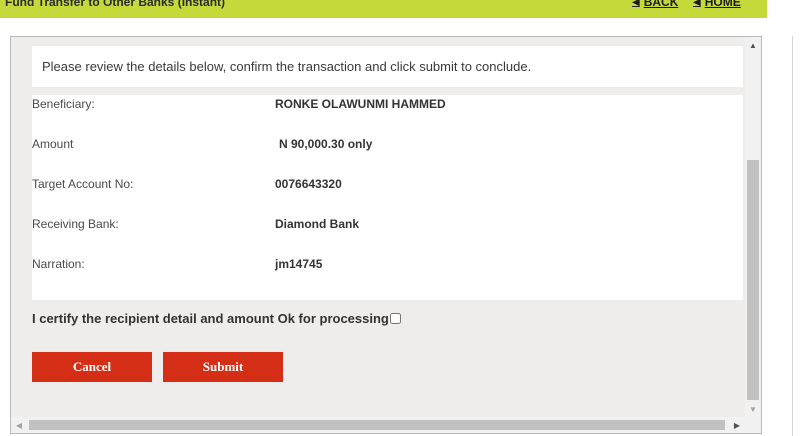 Image resolution: width=801 pixels, height=436 pixels. I want to click on detail-value: RONKE OLAWUNMI HAMMED, so click(360, 104).